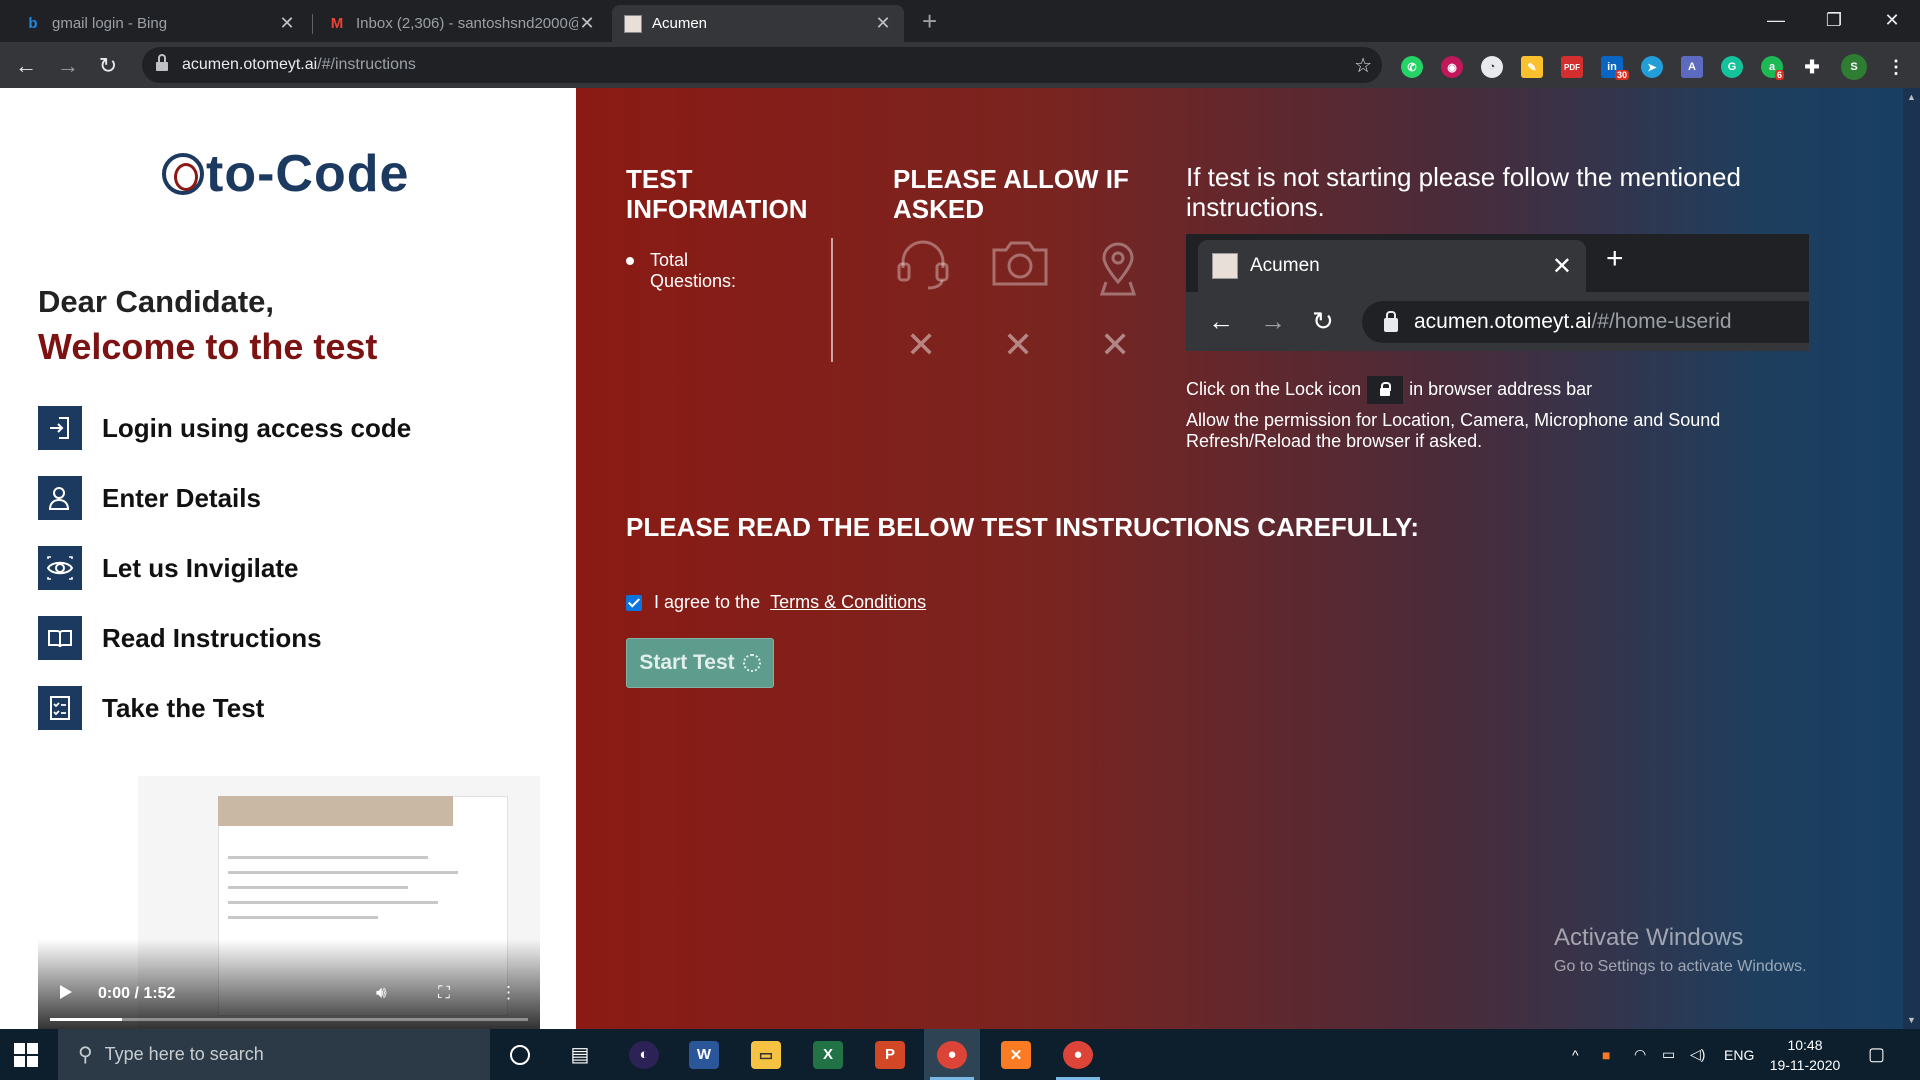 Image resolution: width=1920 pixels, height=1080 pixels. I want to click on file-explorer-icon: ▭, so click(766, 1054).